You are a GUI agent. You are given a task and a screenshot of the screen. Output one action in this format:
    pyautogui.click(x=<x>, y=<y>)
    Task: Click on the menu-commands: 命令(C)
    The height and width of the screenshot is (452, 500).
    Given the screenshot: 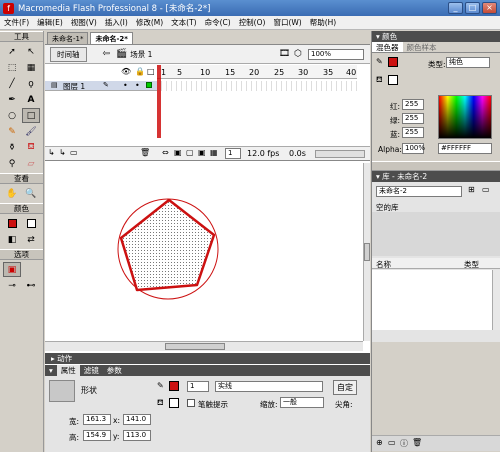 What is the action you would take?
    pyautogui.click(x=218, y=22)
    